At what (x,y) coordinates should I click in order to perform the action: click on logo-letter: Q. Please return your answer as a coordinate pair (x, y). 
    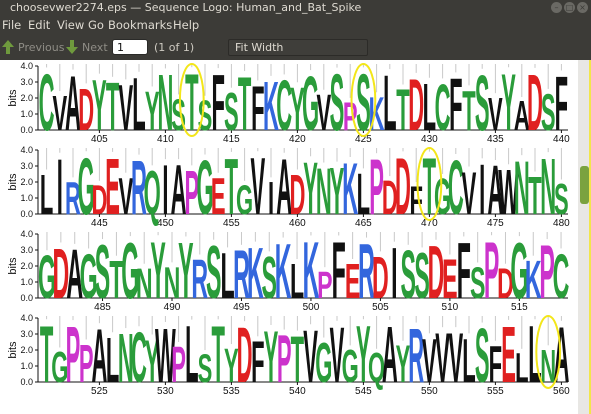
    Looking at the image, I should click on (152, 192).